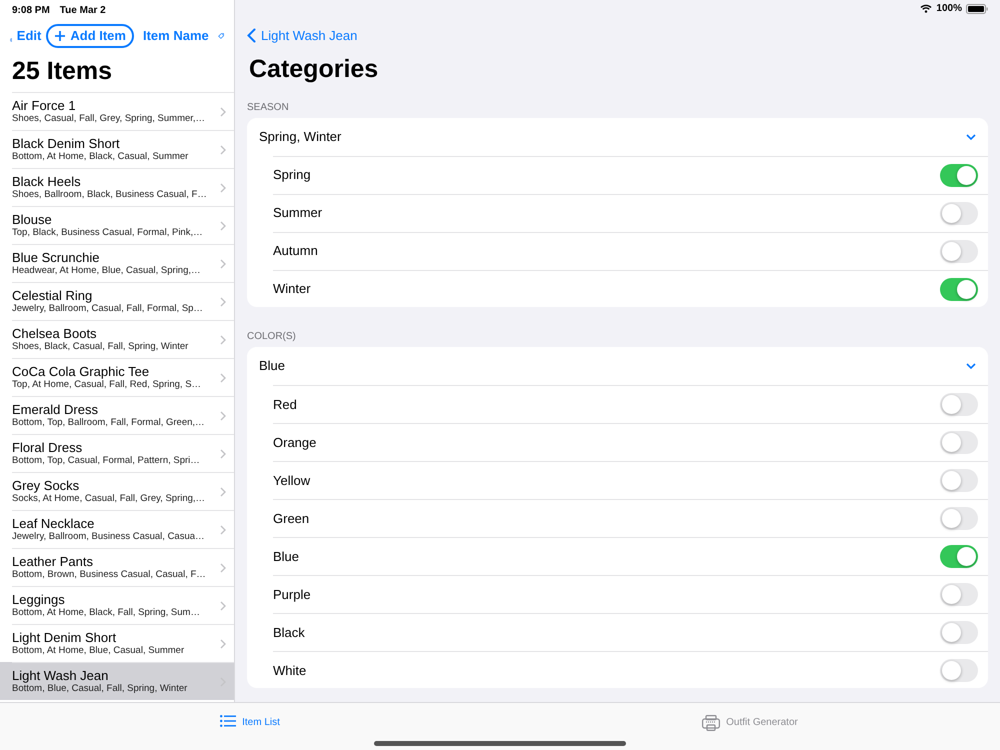  I want to click on item-name: Chelsea Boots, so click(55, 333).